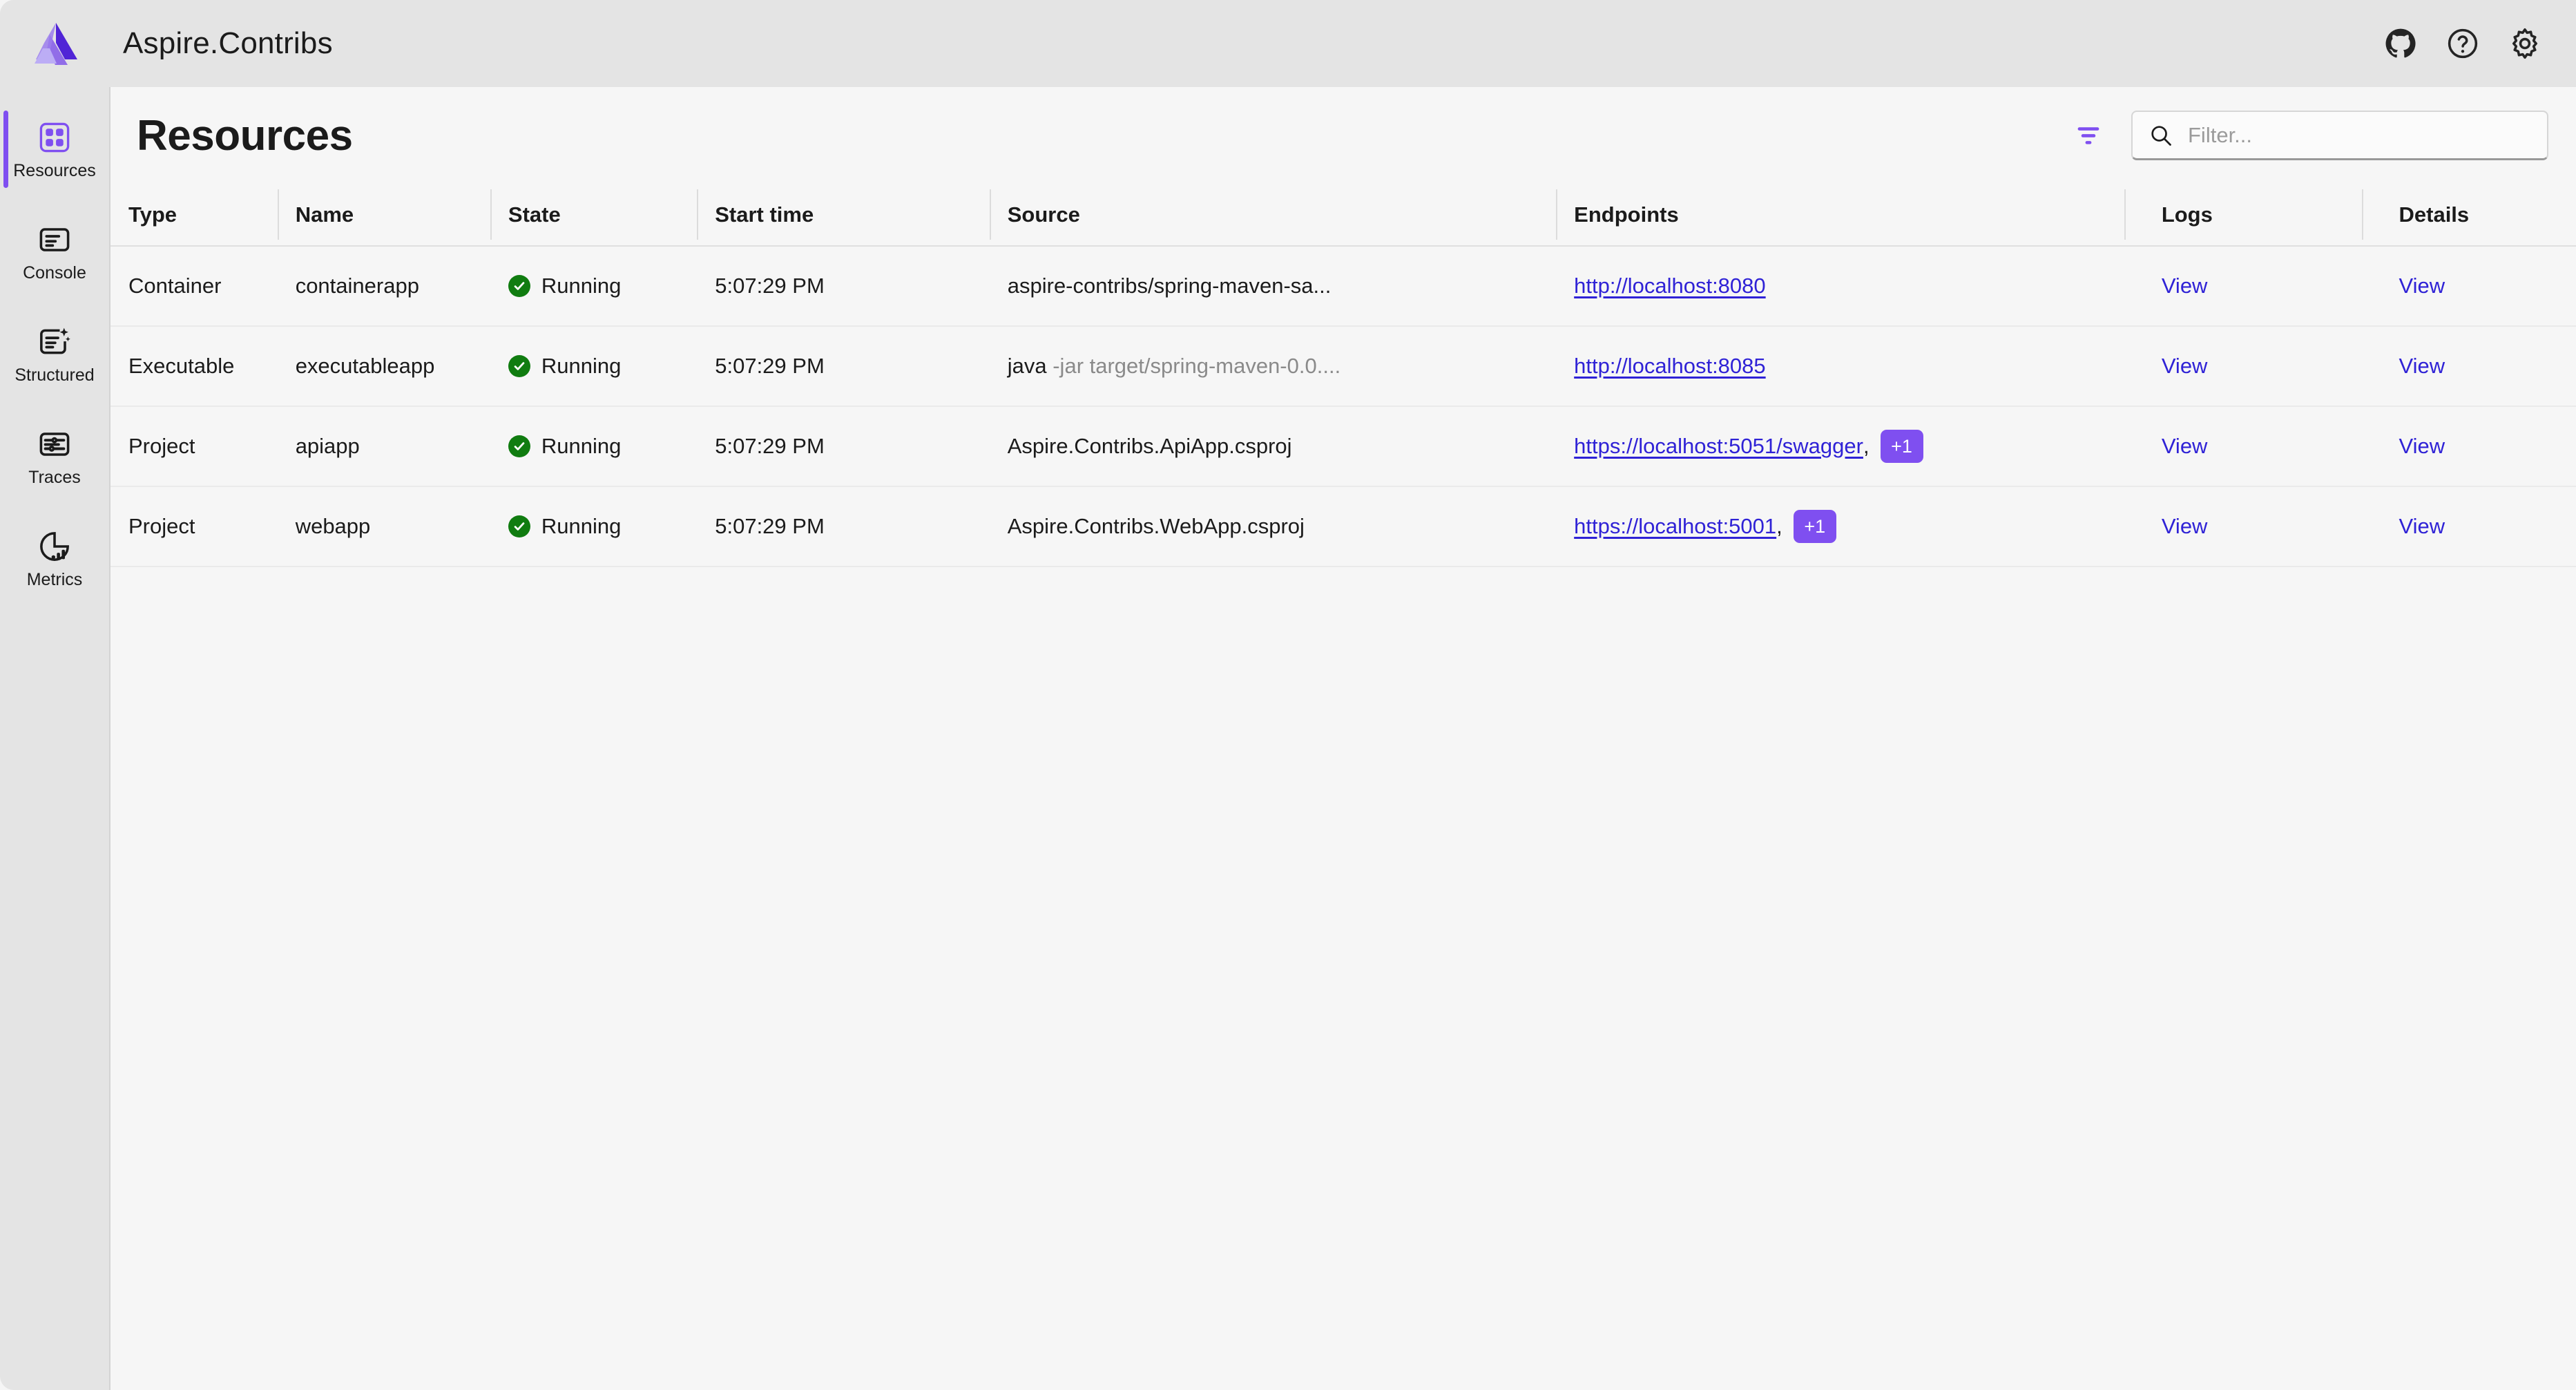  I want to click on source-text: Aspire.Contribs.WebApp.csproj, so click(1156, 526).